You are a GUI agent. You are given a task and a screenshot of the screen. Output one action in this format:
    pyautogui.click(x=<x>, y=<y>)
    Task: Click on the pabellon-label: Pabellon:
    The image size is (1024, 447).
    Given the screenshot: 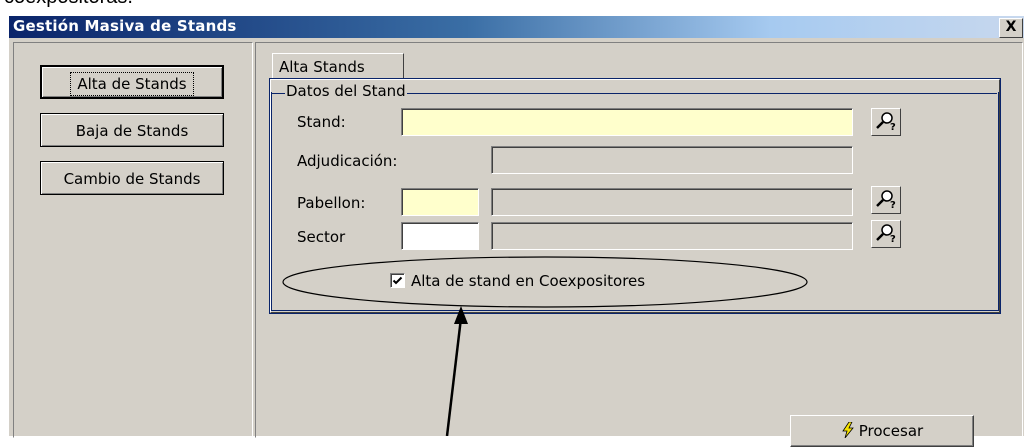 What is the action you would take?
    pyautogui.click(x=331, y=203)
    